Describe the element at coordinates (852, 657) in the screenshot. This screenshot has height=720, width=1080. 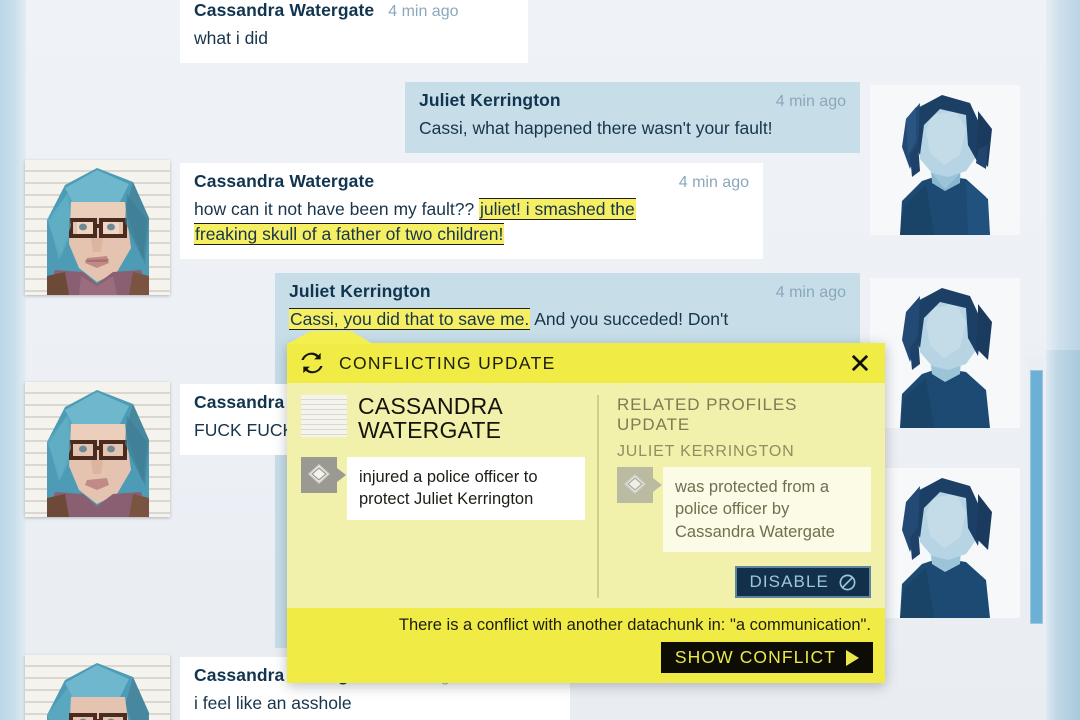
I see `play-triangle-icon` at that location.